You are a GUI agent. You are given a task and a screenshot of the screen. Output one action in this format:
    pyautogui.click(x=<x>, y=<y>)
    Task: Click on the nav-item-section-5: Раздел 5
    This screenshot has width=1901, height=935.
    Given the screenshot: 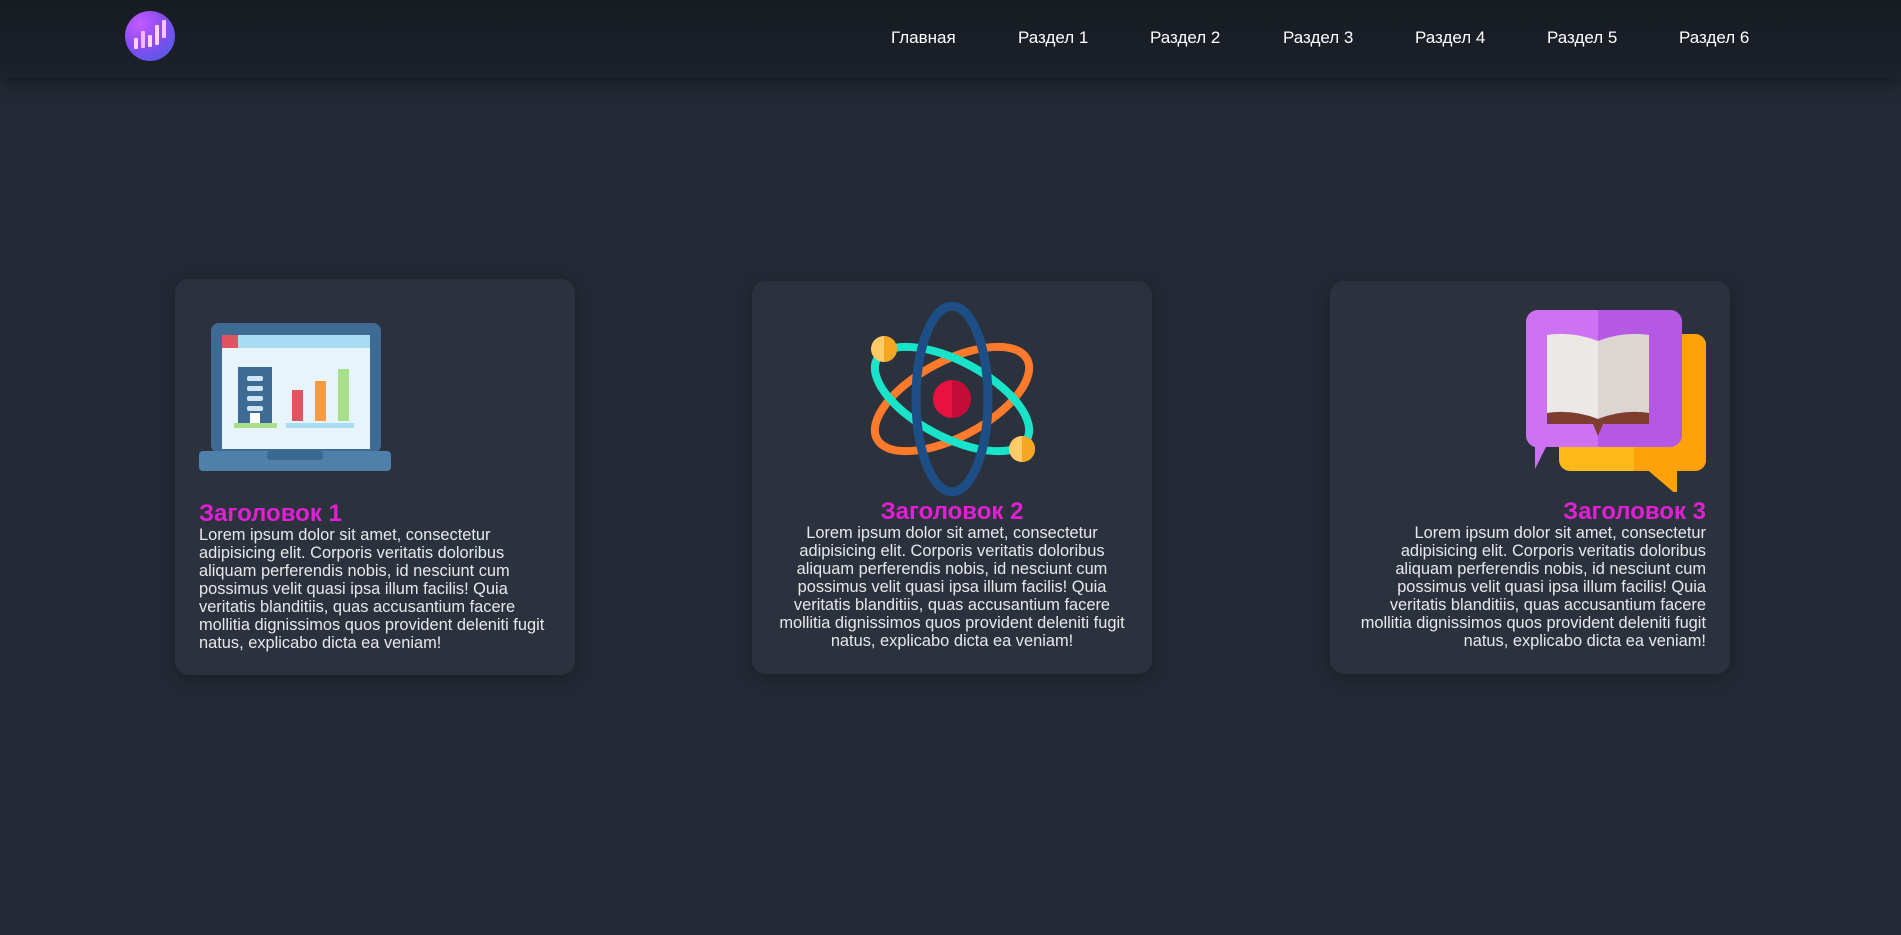 What is the action you would take?
    pyautogui.click(x=1582, y=38)
    